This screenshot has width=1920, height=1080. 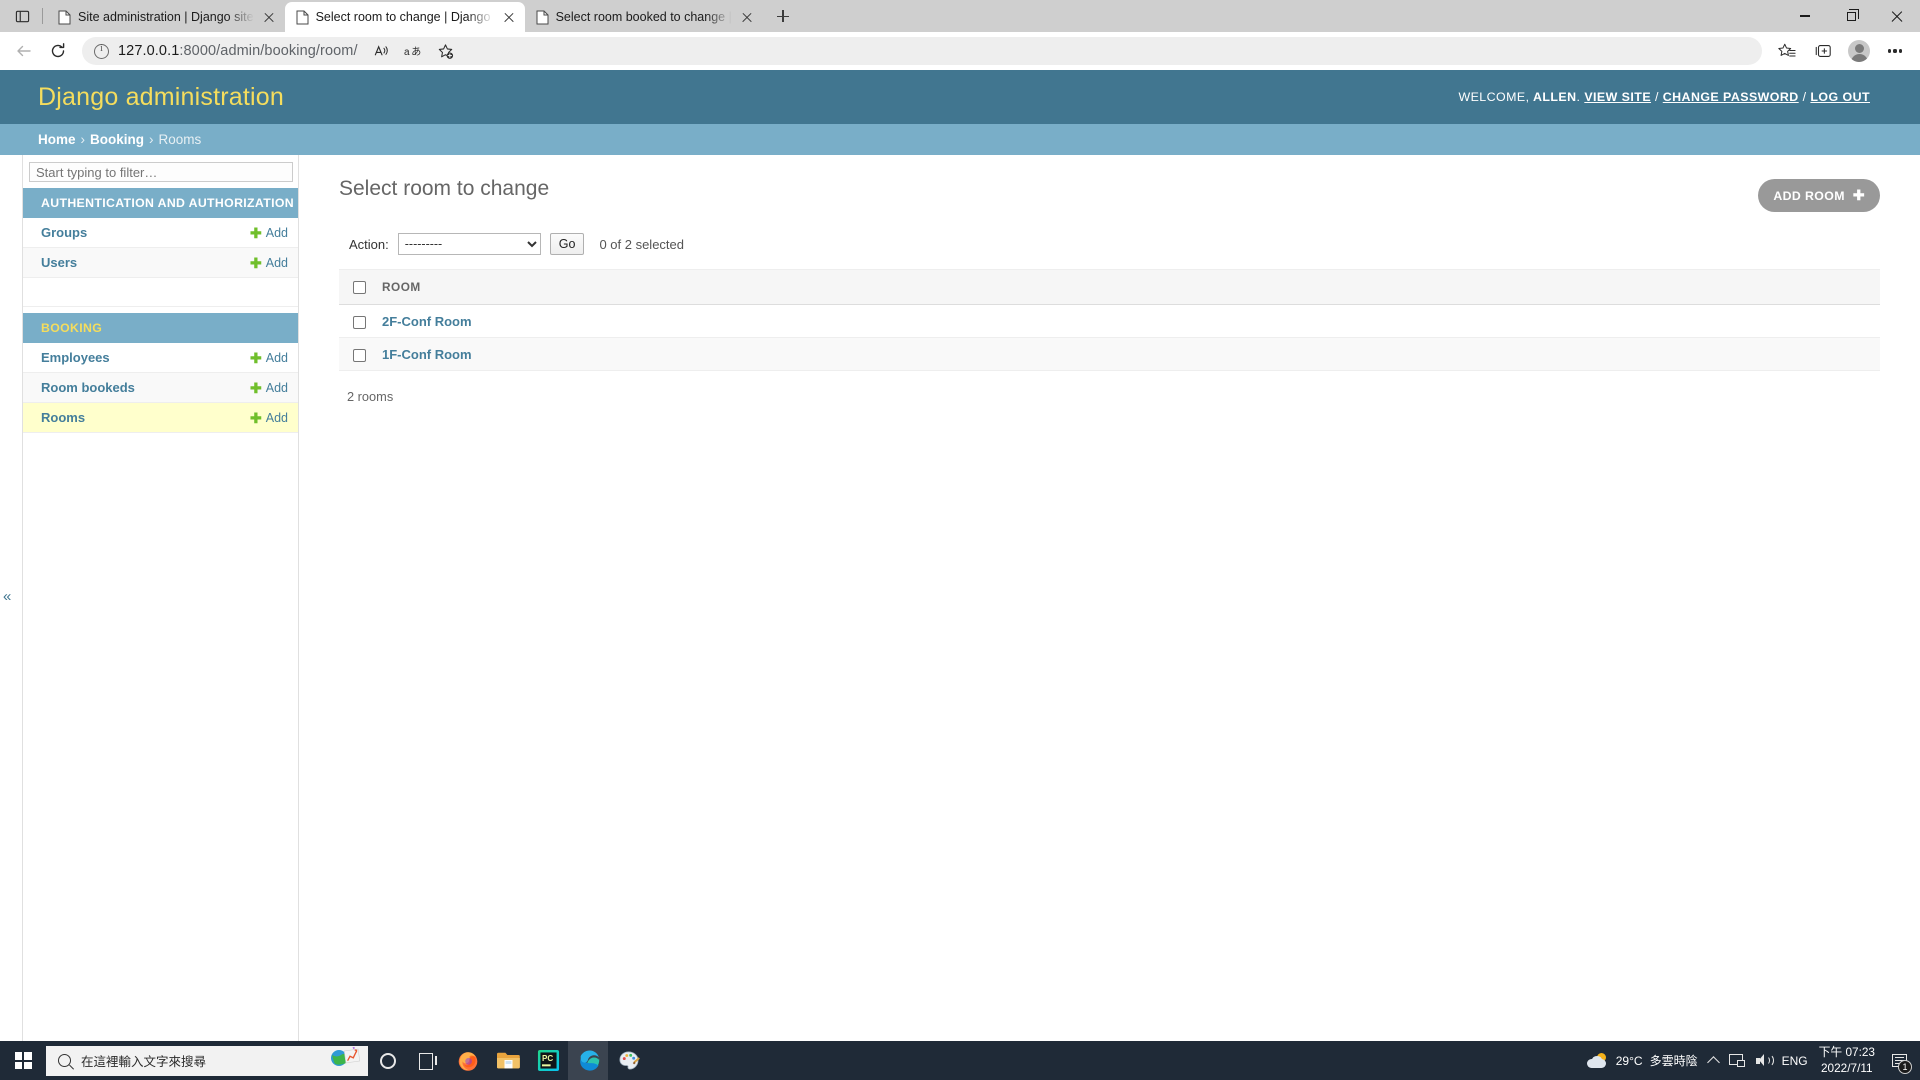 I want to click on svg-text: PC, so click(x=546, y=1058).